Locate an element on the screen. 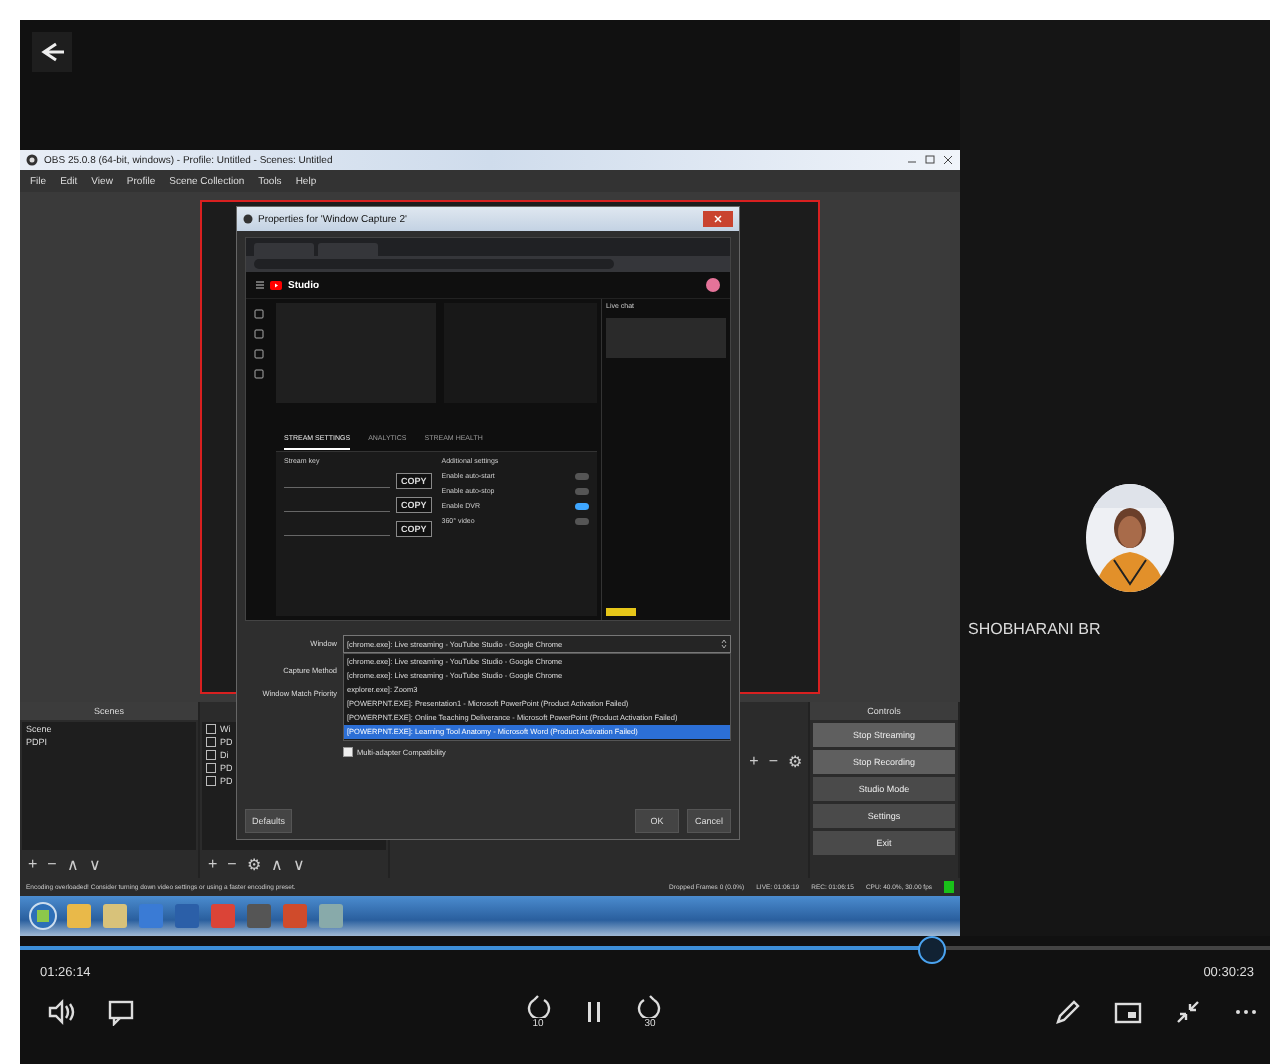 The height and width of the screenshot is (1064, 1270). mini-player-button is located at coordinates (1128, 1012).